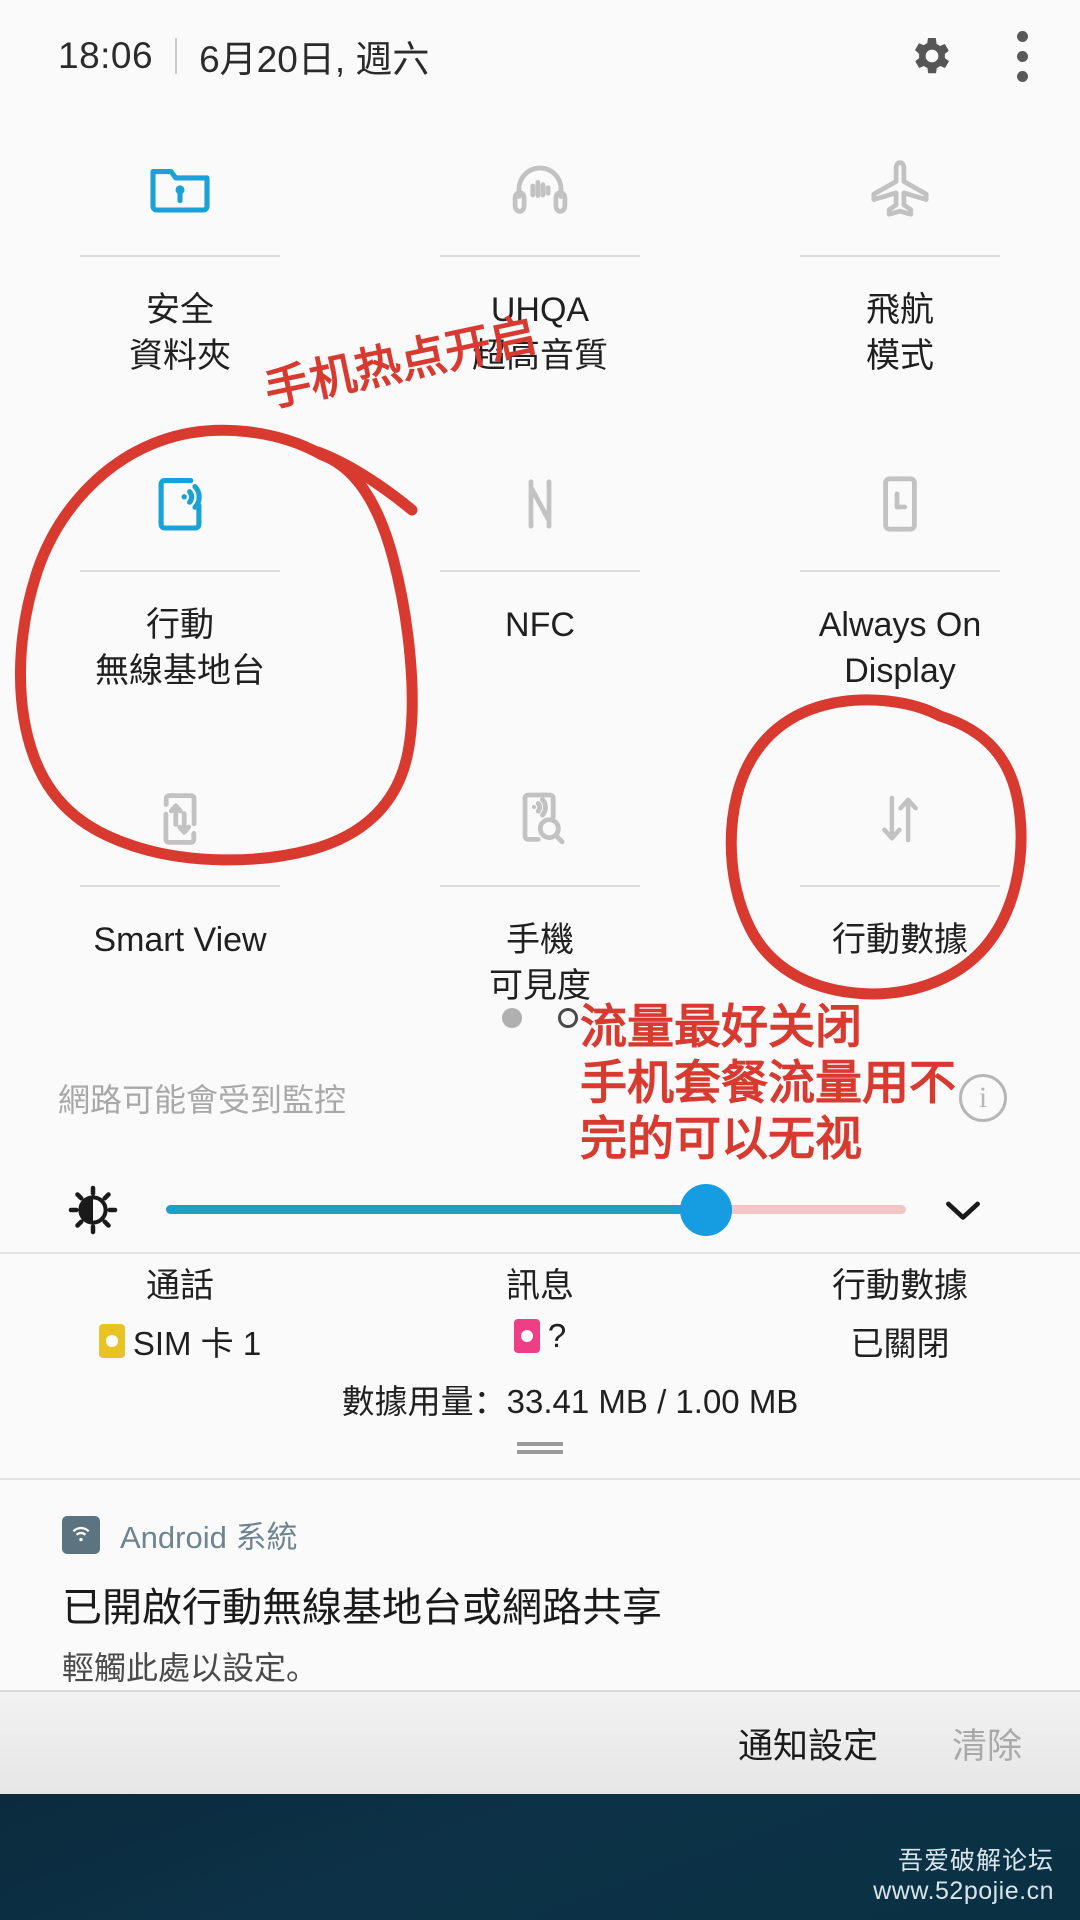 The height and width of the screenshot is (1920, 1080). Describe the element at coordinates (540, 1286) in the screenshot. I see `sim-title: 訊息` at that location.